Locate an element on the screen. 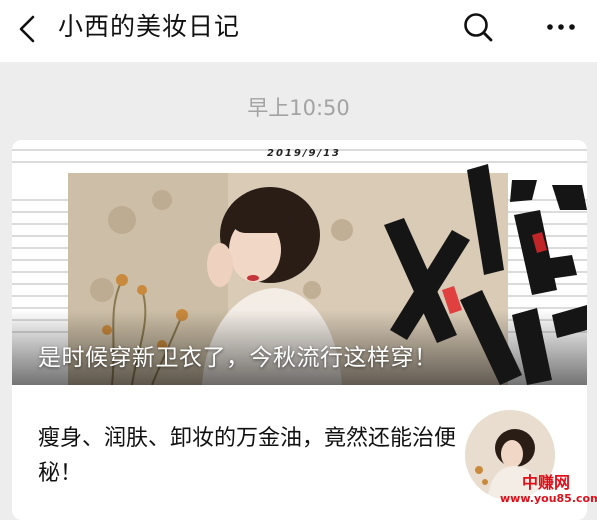 This screenshot has width=597, height=520. page-title: 小西的美妆日记 is located at coordinates (149, 26).